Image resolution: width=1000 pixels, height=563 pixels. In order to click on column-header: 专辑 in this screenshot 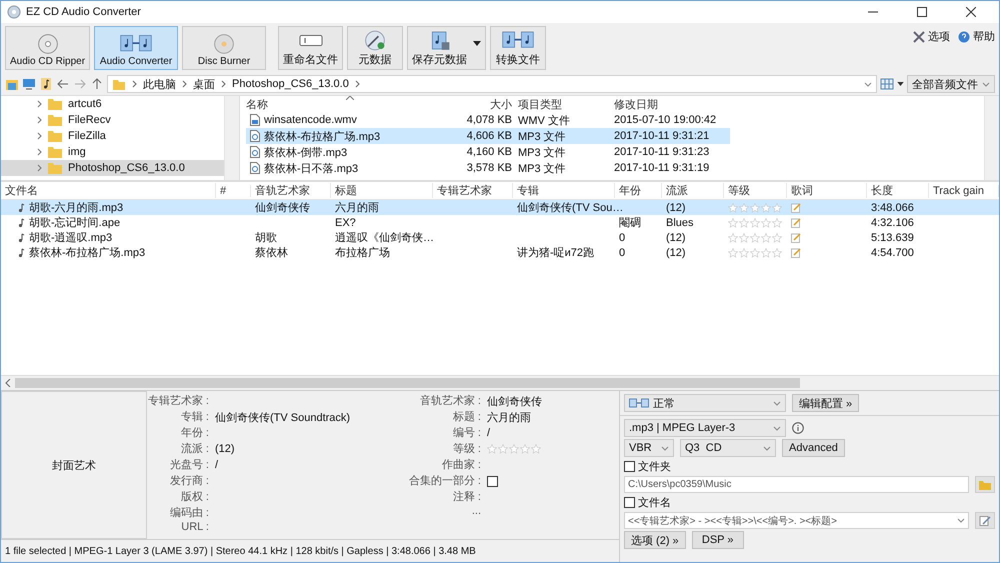, I will do `click(564, 190)`.